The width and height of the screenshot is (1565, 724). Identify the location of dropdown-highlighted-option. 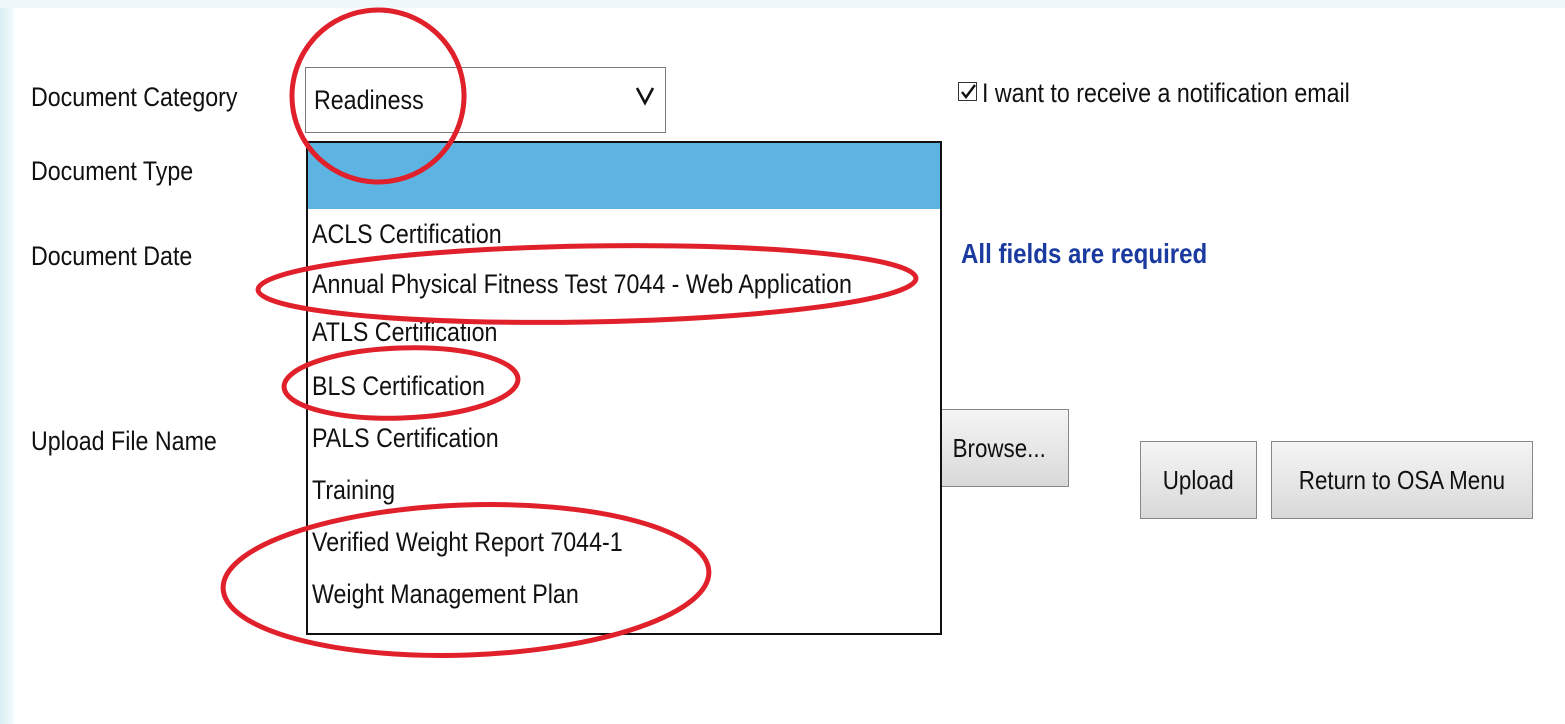
(624, 176).